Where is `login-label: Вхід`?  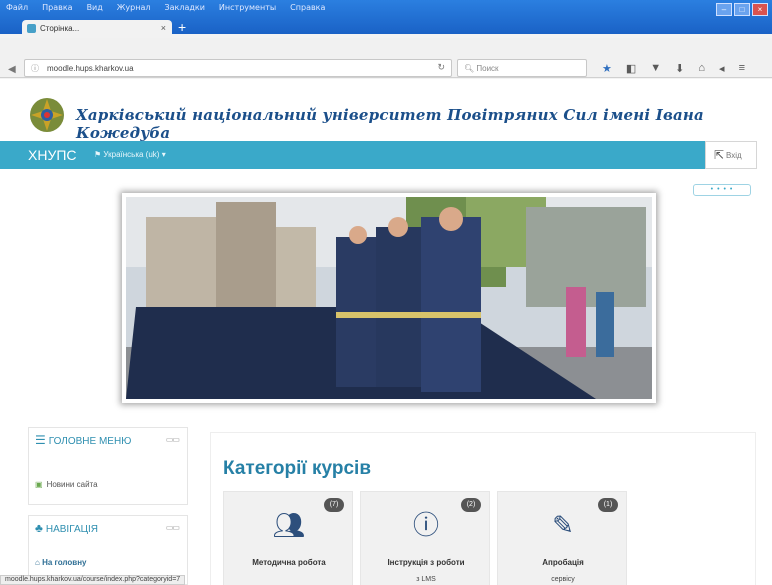 login-label: Вхід is located at coordinates (734, 155).